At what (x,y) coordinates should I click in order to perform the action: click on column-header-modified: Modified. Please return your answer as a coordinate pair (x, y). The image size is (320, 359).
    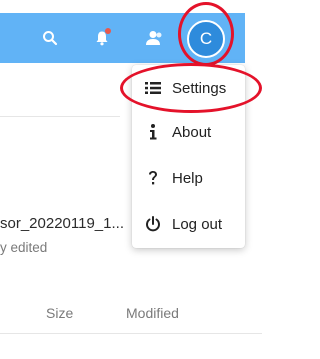
    Looking at the image, I should click on (152, 313).